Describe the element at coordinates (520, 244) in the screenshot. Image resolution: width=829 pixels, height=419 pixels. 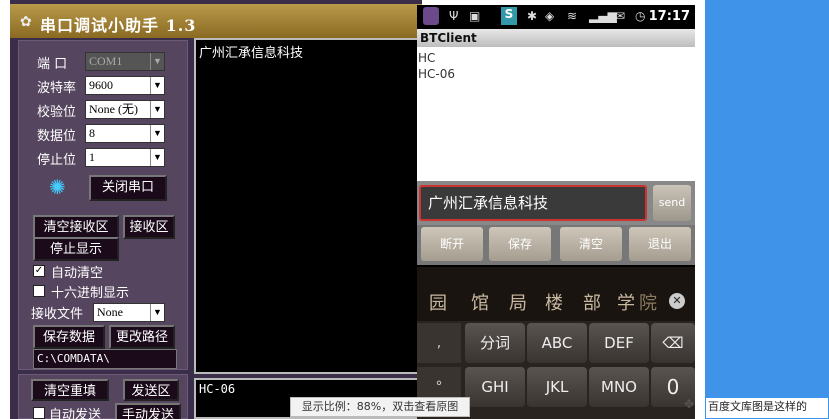
I see `save-button: 保存` at that location.